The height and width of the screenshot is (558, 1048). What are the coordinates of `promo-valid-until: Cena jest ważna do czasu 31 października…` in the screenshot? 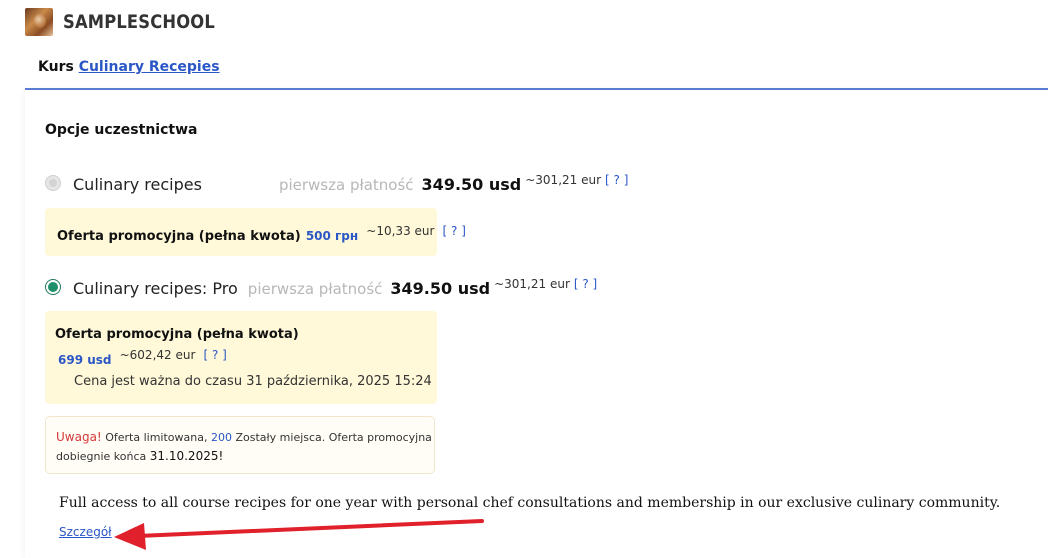 It's located at (253, 381).